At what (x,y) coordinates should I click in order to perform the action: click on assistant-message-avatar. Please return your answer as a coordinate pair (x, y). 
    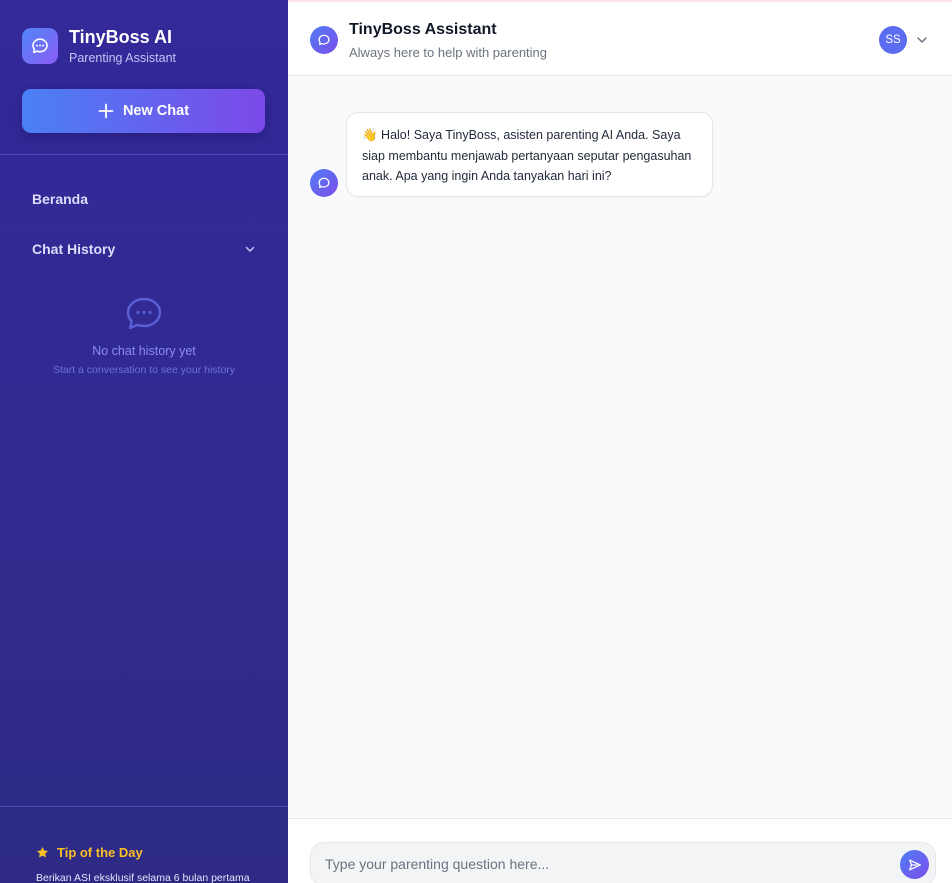
    Looking at the image, I should click on (324, 183).